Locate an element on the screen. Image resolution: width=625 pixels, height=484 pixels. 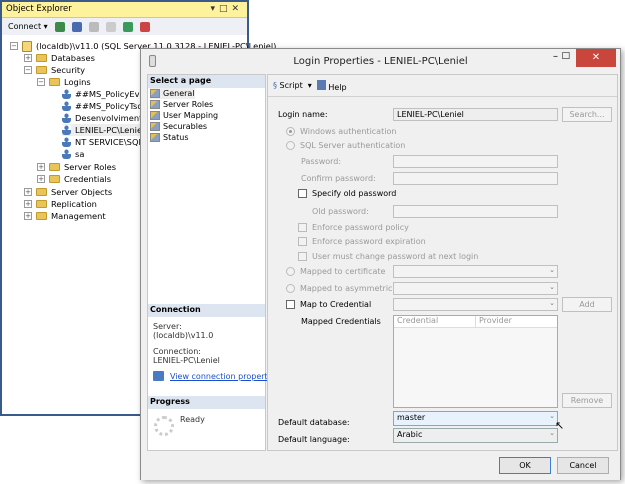
confirm-password-input is located at coordinates (475, 178).